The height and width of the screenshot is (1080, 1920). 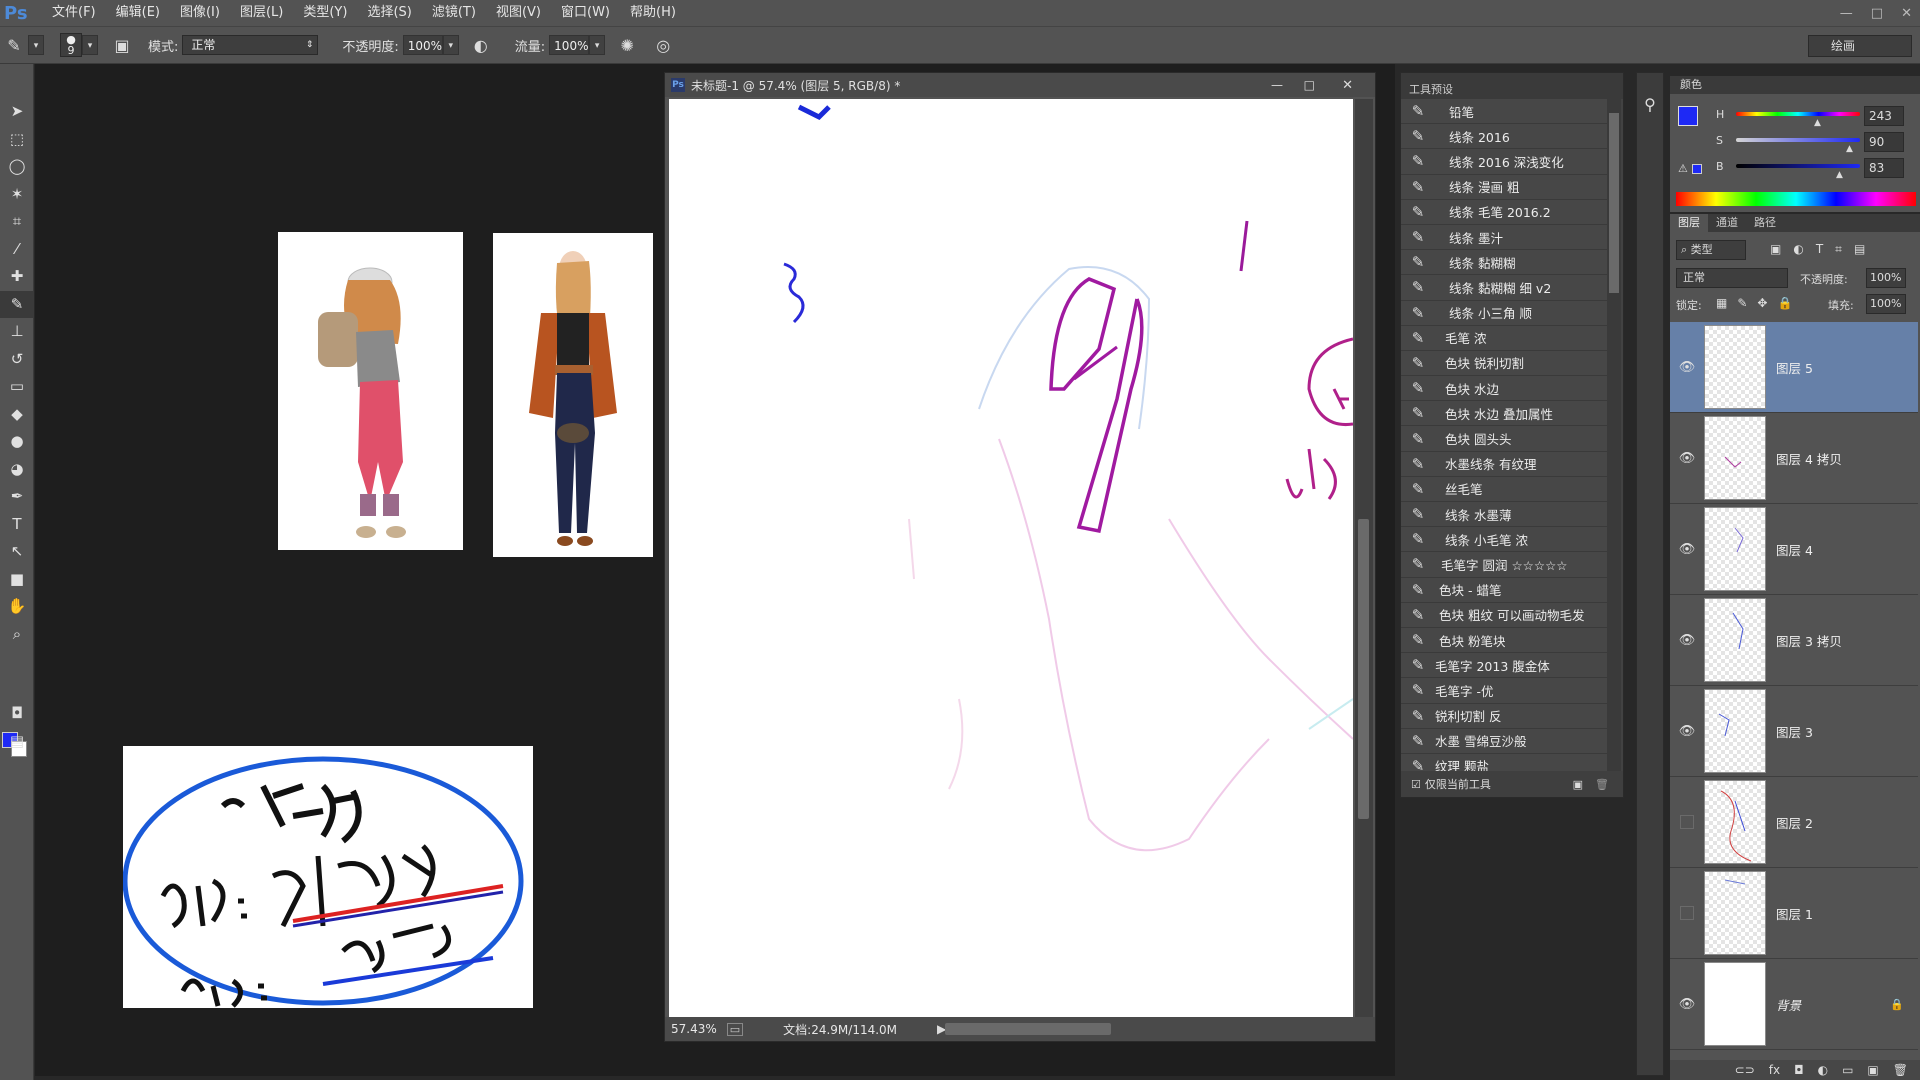 What do you see at coordinates (1504, 464) in the screenshot?
I see `preset-item: ✎ 水墨线条 有纹理` at bounding box center [1504, 464].